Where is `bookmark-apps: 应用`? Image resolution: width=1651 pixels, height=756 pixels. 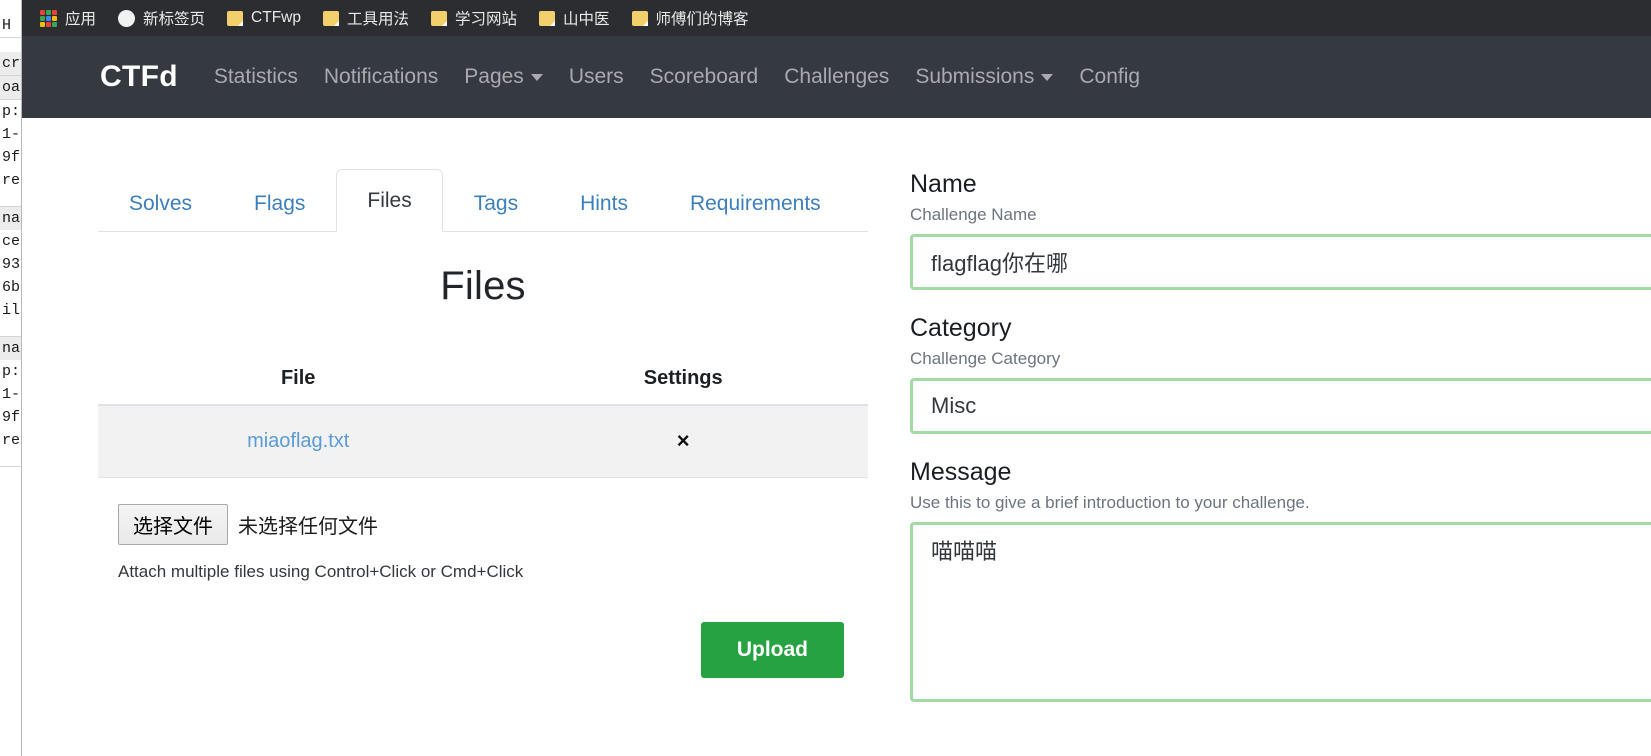
bookmark-apps: 应用 is located at coordinates (68, 18).